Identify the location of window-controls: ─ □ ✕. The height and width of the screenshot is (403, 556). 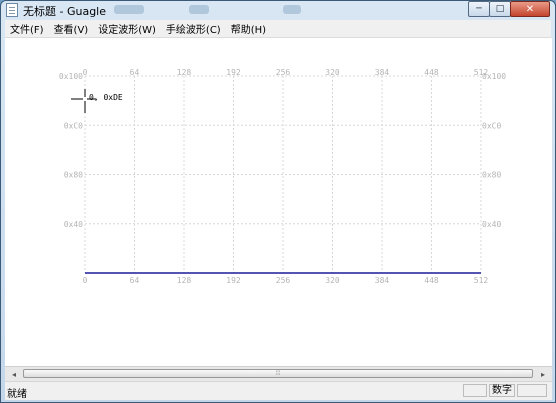
(509, 9).